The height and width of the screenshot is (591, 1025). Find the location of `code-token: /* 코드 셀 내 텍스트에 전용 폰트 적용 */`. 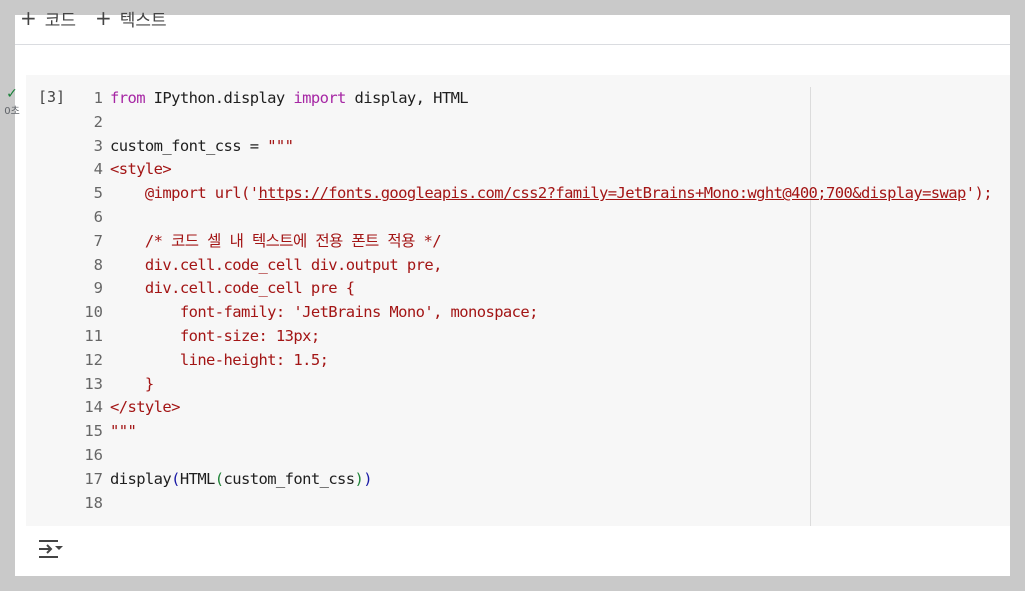

code-token: /* 코드 셀 내 텍스트에 전용 폰트 적용 */ is located at coordinates (276, 240).